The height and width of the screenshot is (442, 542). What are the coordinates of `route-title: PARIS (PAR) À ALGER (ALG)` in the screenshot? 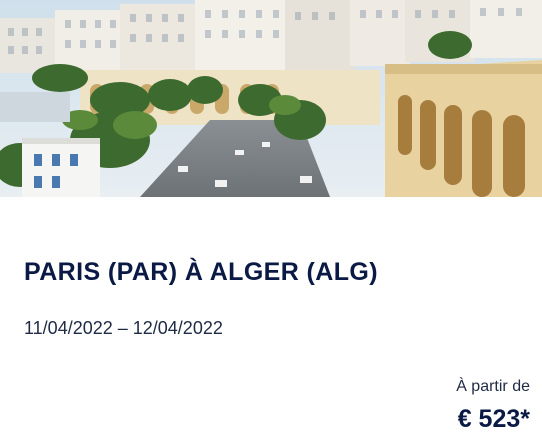 It's located at (201, 272).